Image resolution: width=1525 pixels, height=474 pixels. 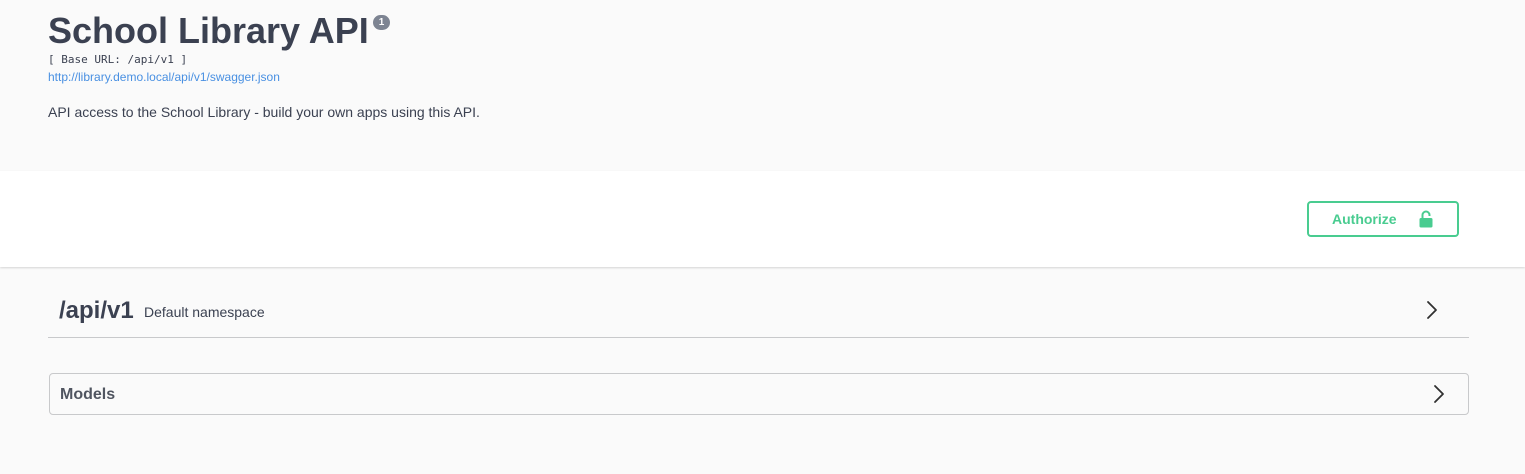 What do you see at coordinates (1364, 219) in the screenshot?
I see `authorize-label: Authorize` at bounding box center [1364, 219].